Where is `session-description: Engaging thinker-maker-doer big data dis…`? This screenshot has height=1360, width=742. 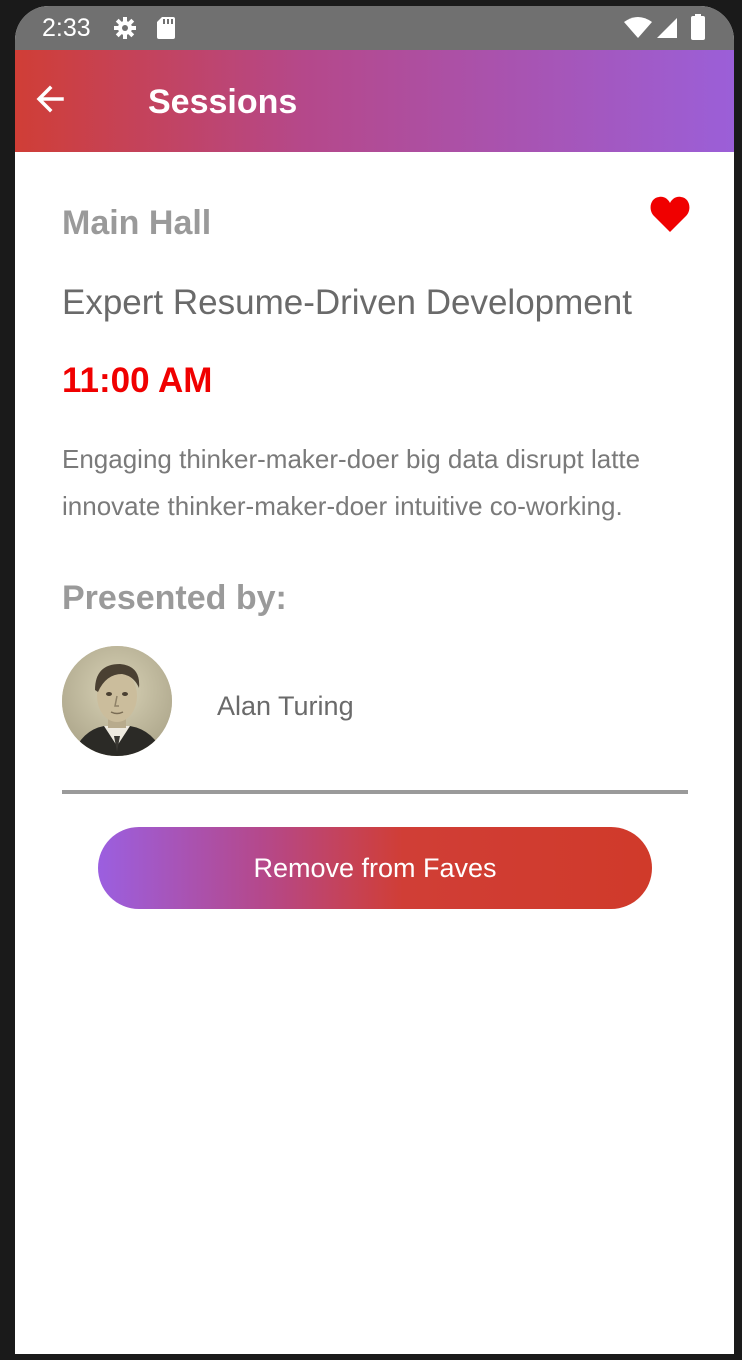
session-description: Engaging thinker-maker-doer big data dis… is located at coordinates (351, 482).